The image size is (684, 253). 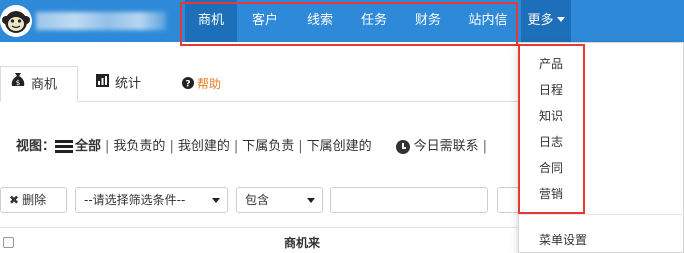 What do you see at coordinates (64, 146) in the screenshot?
I see `list-icon` at bounding box center [64, 146].